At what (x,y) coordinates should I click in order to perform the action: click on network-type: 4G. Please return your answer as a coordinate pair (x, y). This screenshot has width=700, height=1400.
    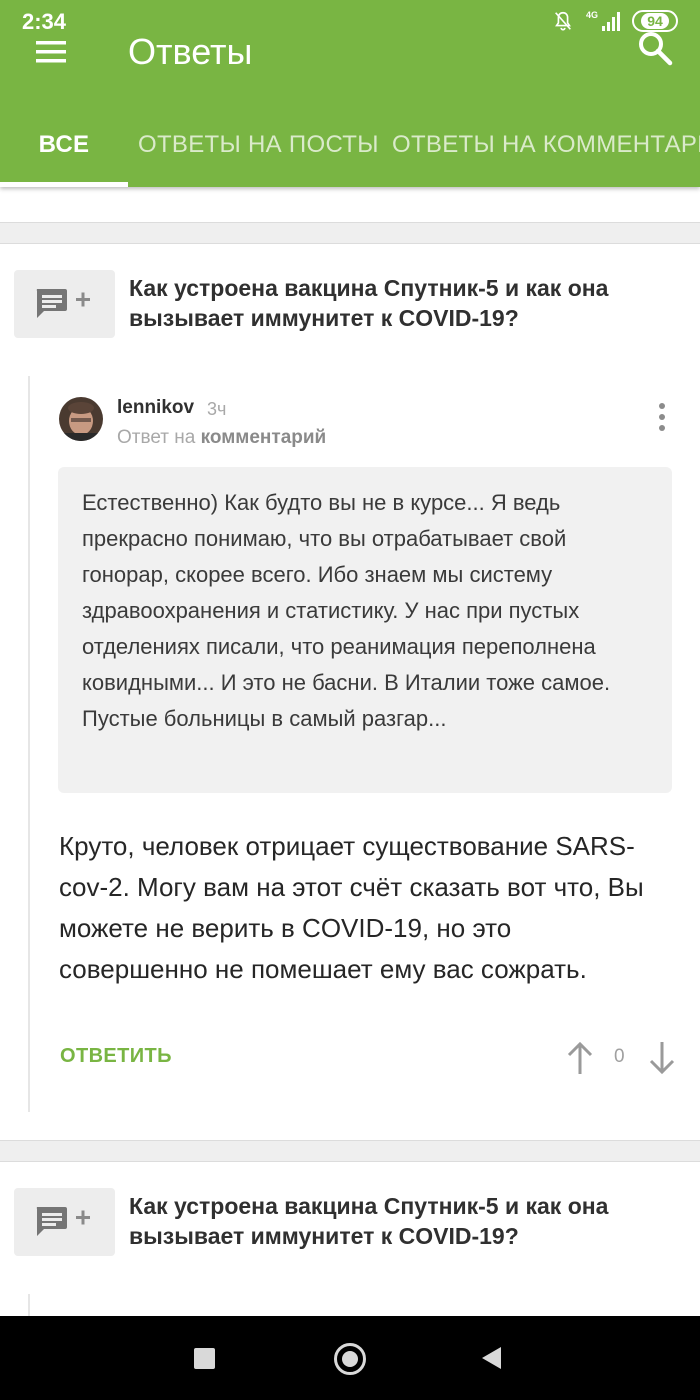
    Looking at the image, I should click on (592, 15).